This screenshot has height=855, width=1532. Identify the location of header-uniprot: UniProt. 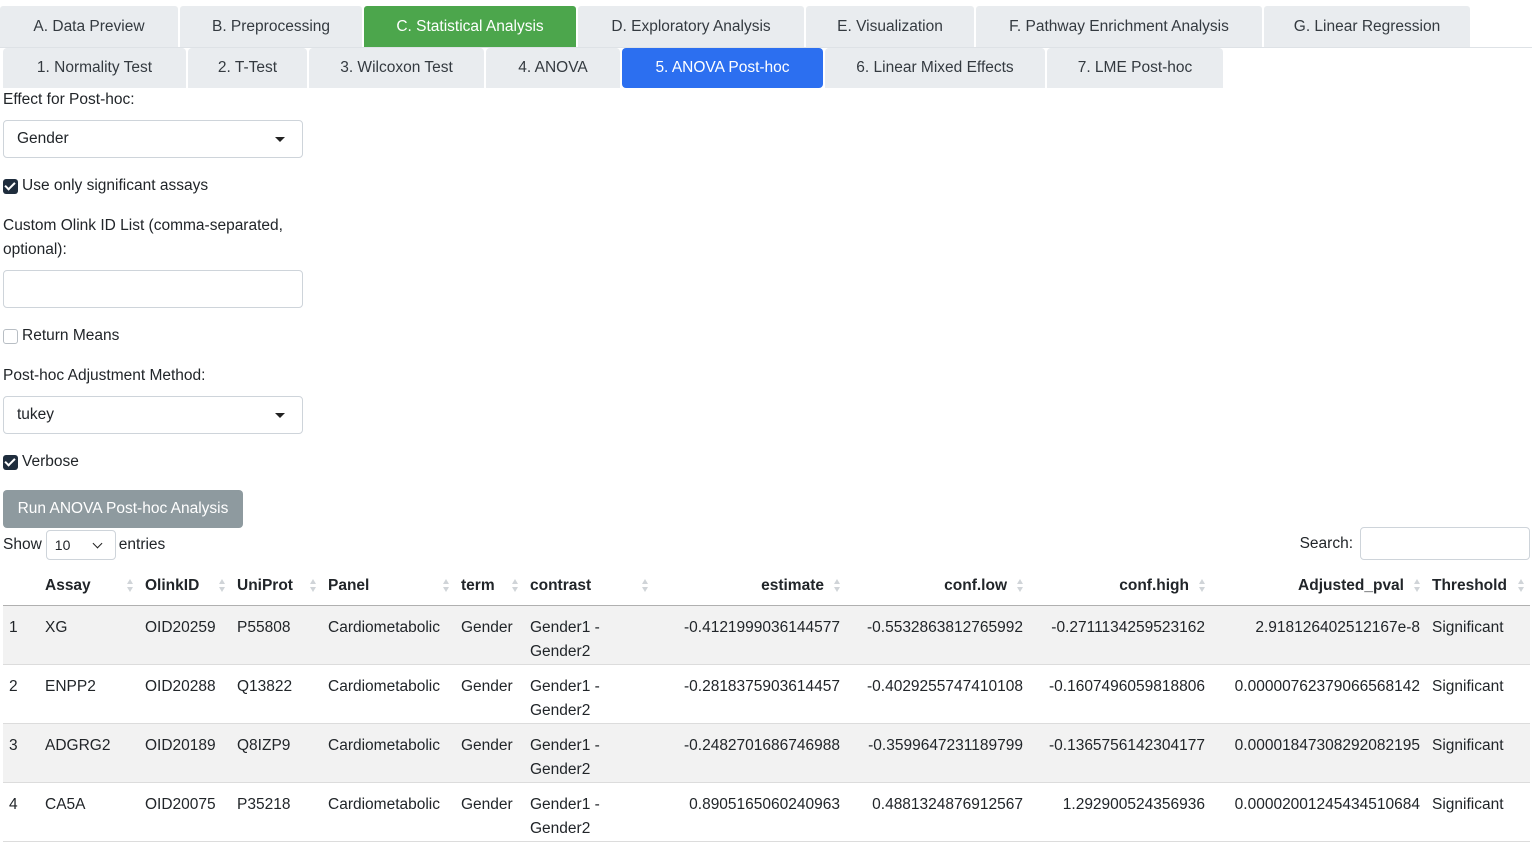
(276, 586).